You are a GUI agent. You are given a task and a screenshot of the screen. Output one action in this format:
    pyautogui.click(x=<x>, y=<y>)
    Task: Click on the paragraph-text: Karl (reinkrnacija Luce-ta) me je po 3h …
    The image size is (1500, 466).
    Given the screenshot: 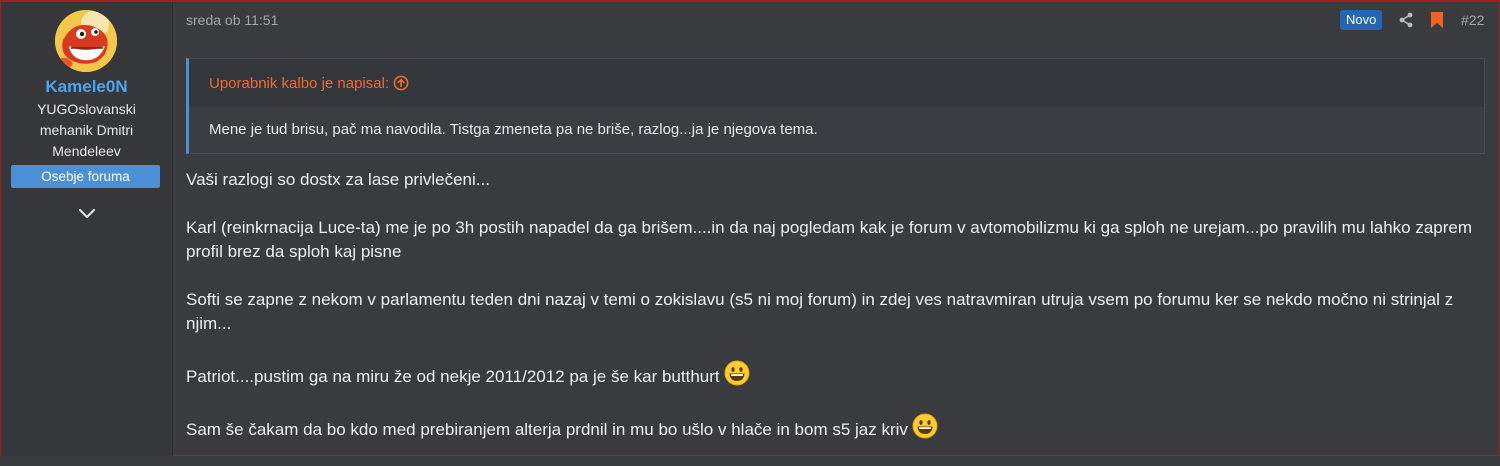 What is the action you would take?
    pyautogui.click(x=829, y=239)
    